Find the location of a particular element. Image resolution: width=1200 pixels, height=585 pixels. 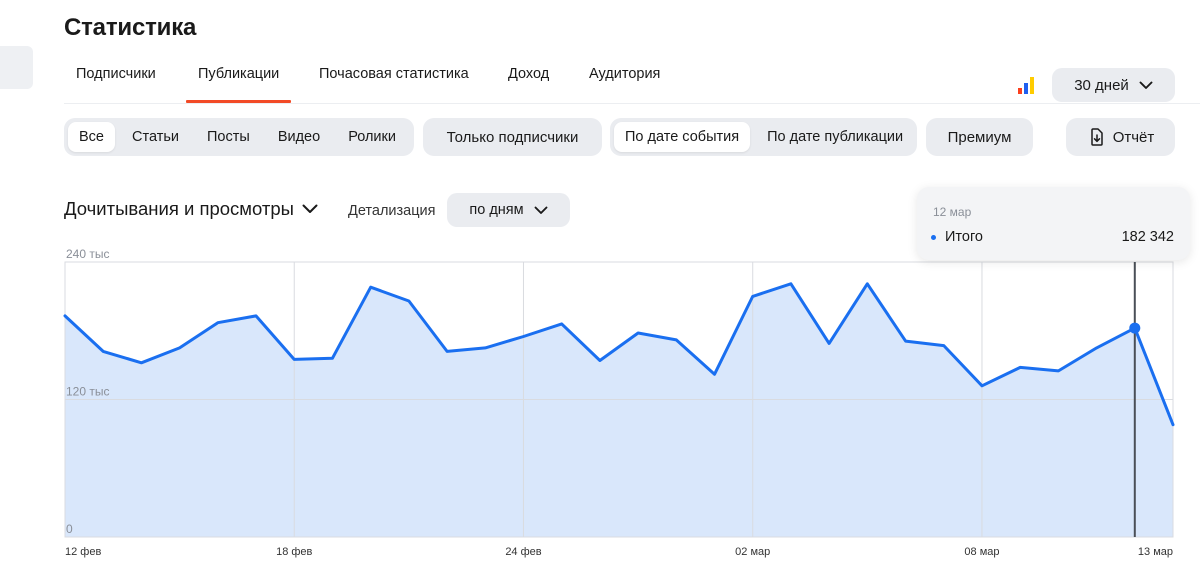

filter-articles: Статьи is located at coordinates (155, 137).